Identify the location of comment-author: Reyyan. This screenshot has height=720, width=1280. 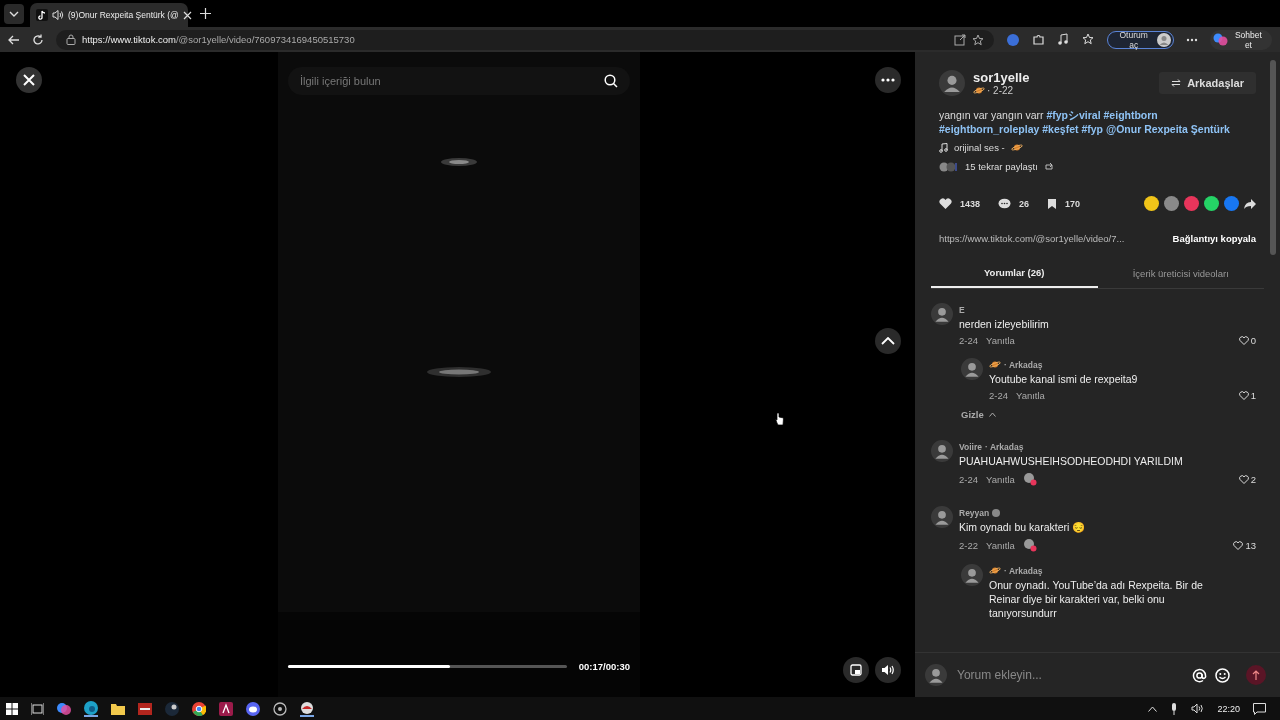
(974, 512).